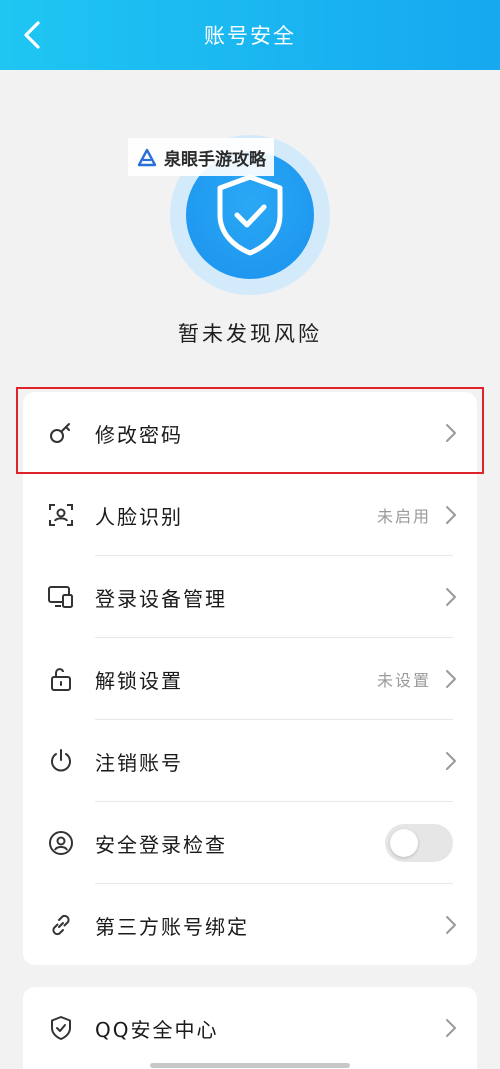 The image size is (500, 1069). I want to click on power-icon, so click(61, 761).